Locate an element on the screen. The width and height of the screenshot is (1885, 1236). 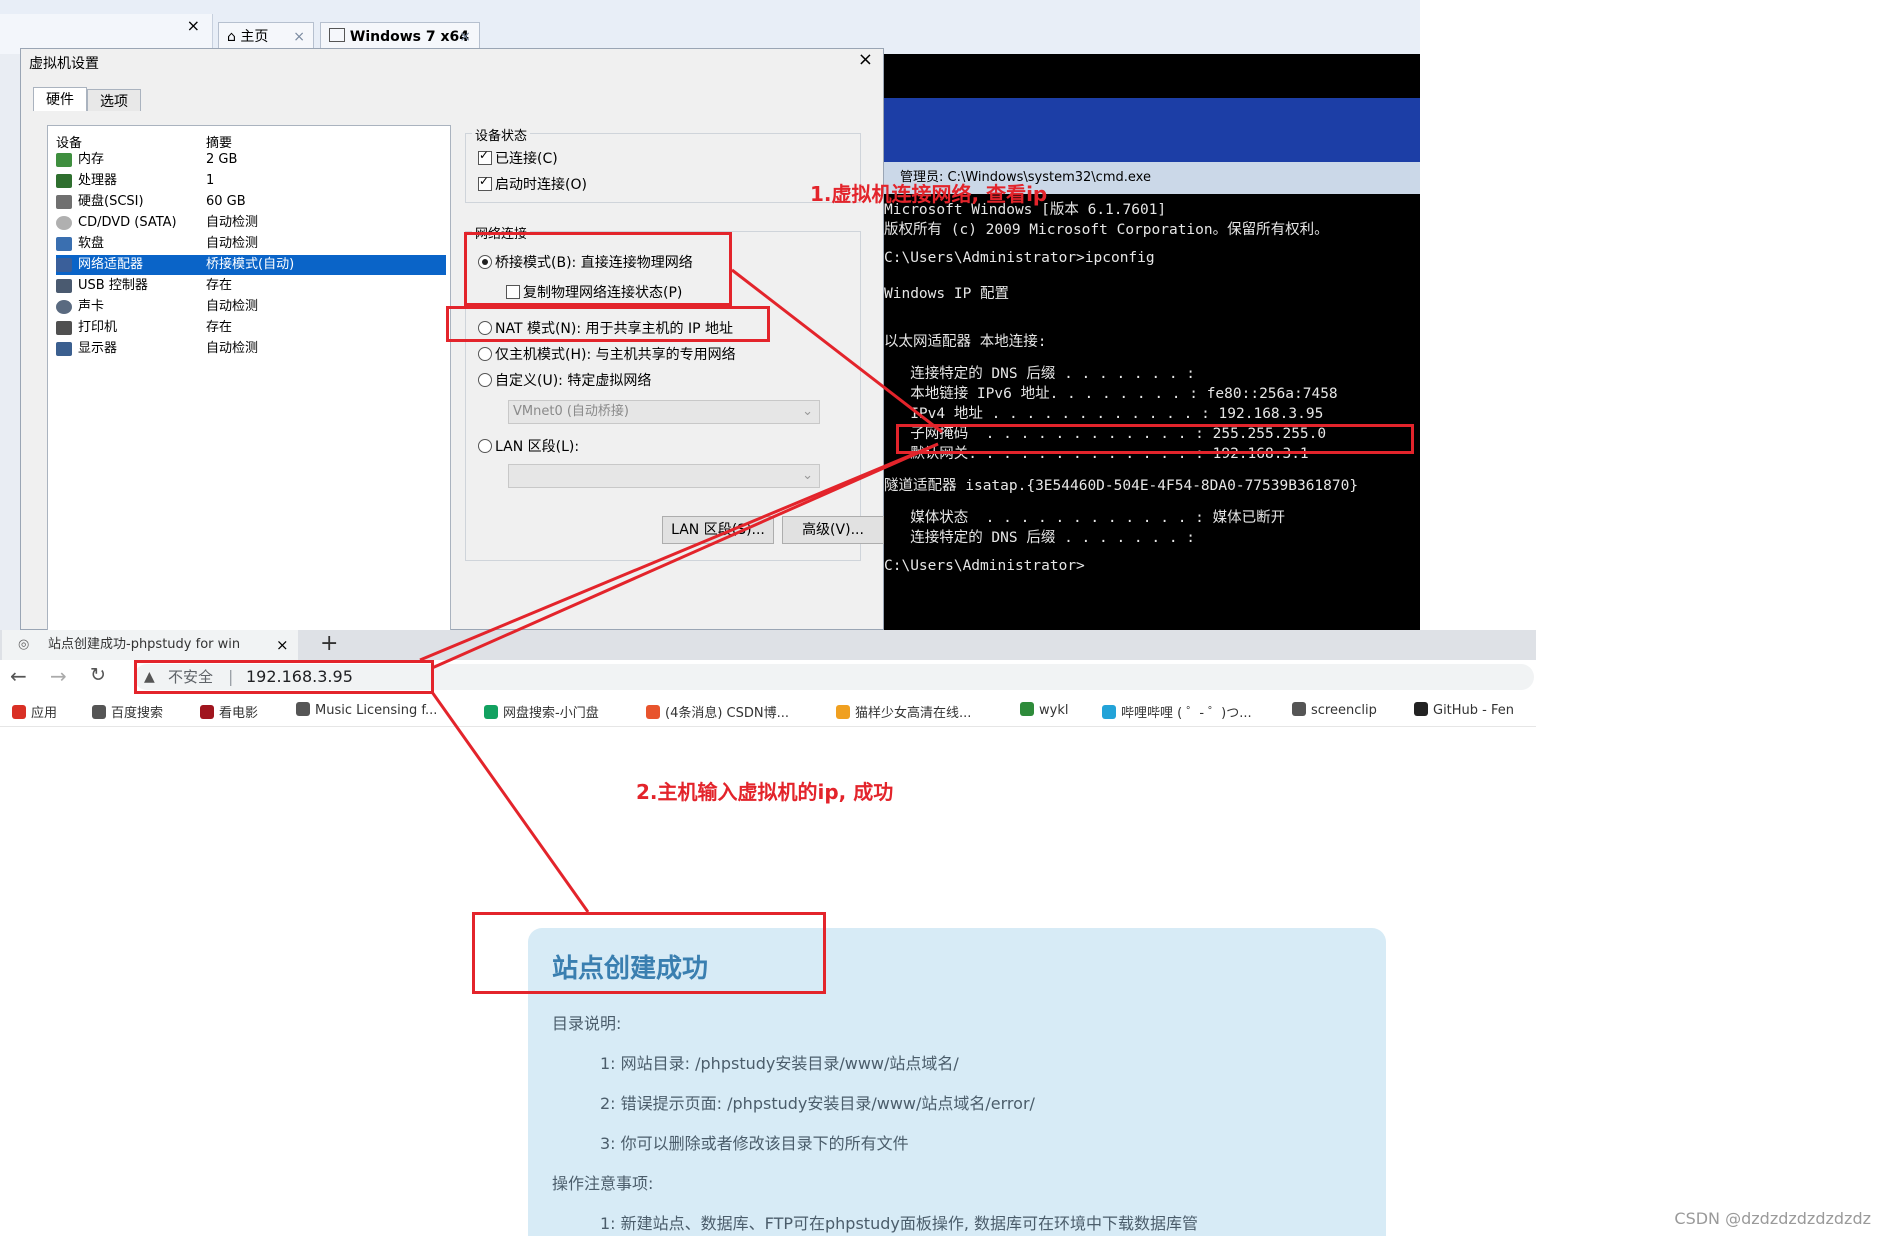
annotation-box-ipv4 is located at coordinates (1155, 439).